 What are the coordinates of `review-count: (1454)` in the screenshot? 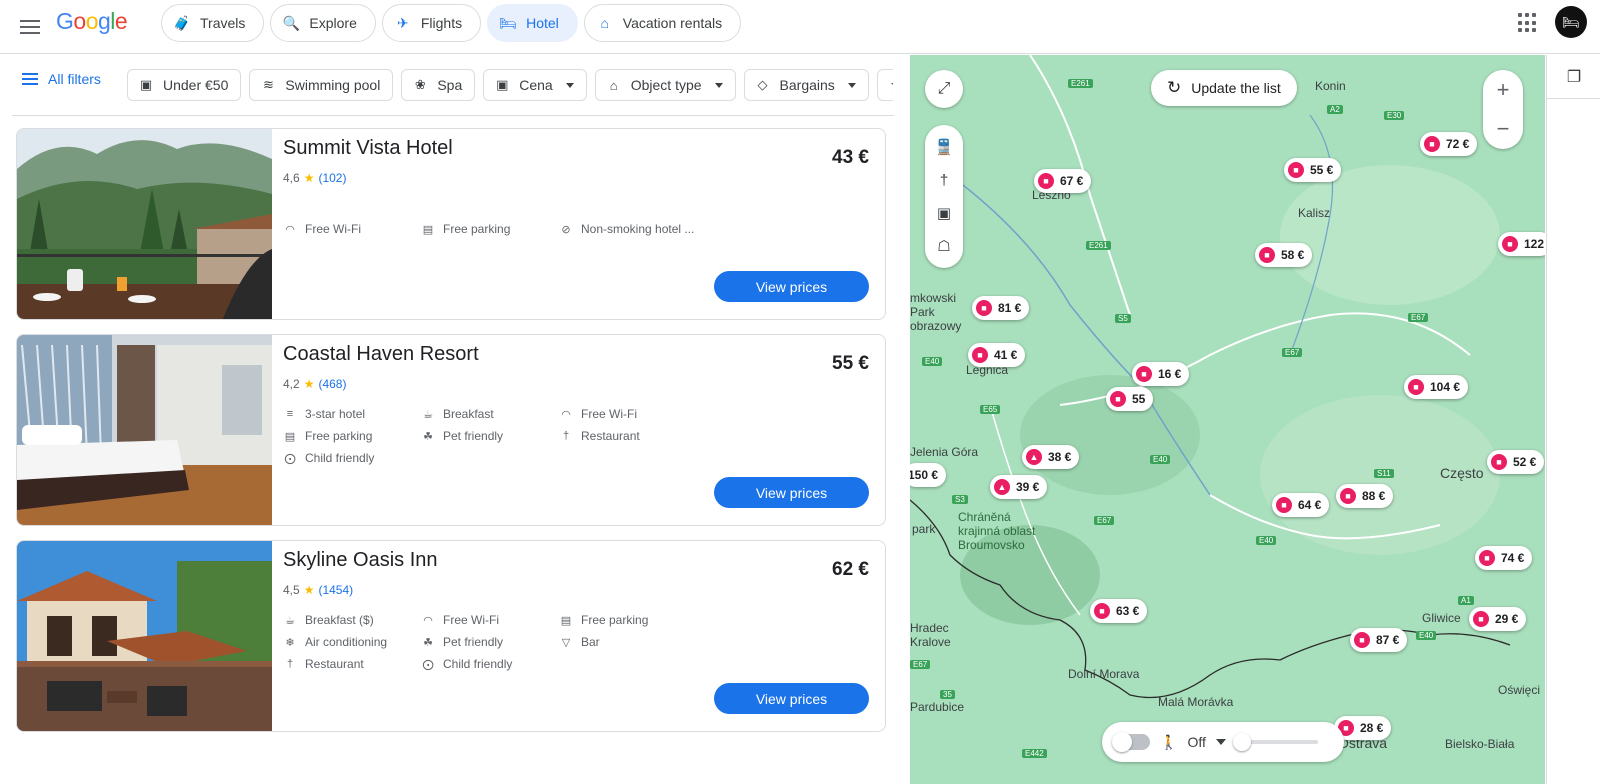 It's located at (335, 590).